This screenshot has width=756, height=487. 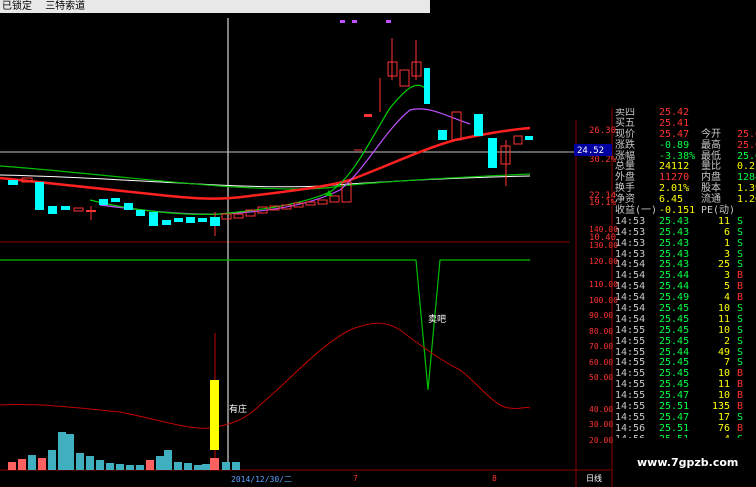 I want to click on tick-row: 14:53 25.43 1 S, so click(x=684, y=243).